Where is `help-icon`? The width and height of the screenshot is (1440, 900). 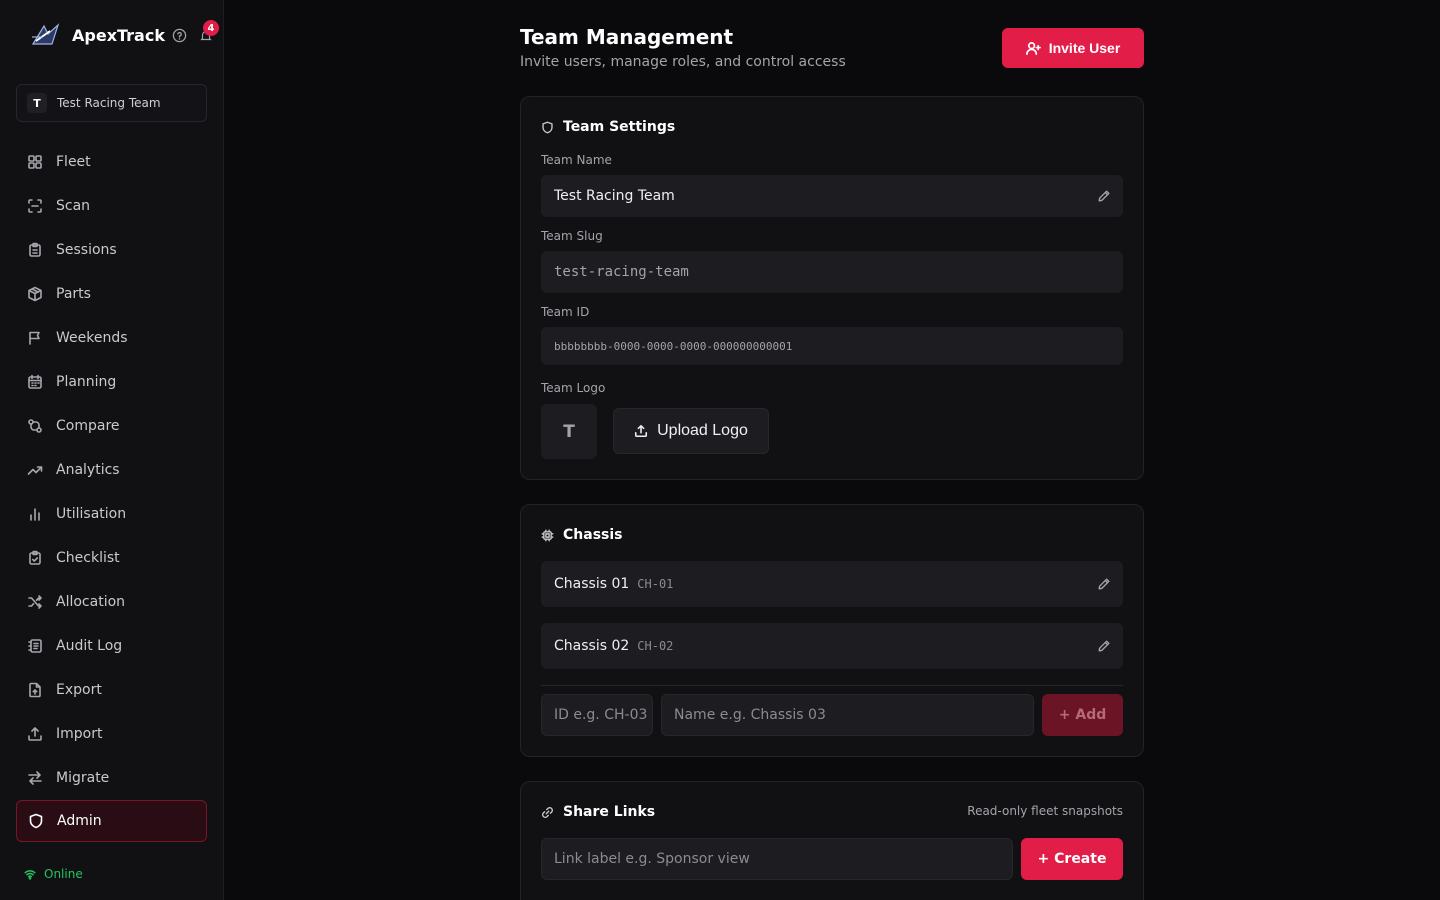
help-icon is located at coordinates (179, 35).